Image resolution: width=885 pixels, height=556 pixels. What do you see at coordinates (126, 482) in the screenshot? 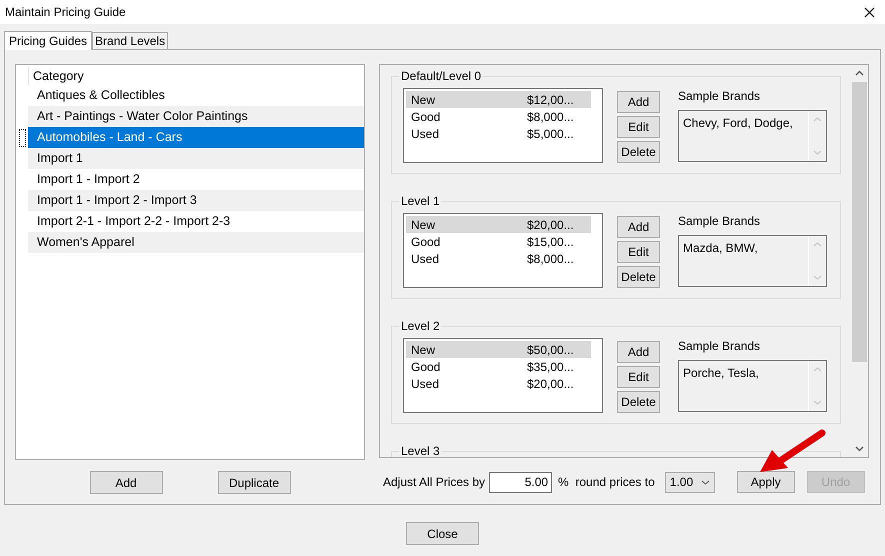
I see `category-button: Add` at bounding box center [126, 482].